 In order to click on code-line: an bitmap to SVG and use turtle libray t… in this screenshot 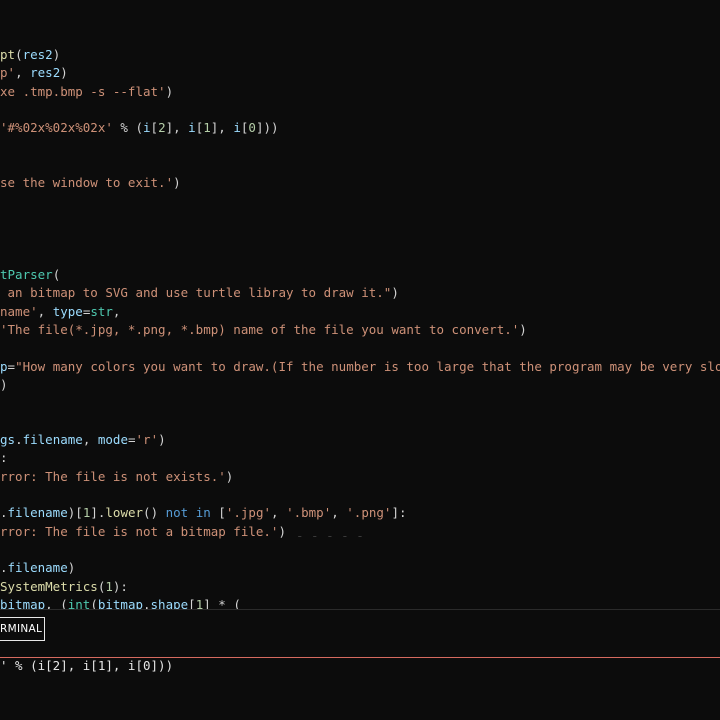, I will do `click(199, 293)`.